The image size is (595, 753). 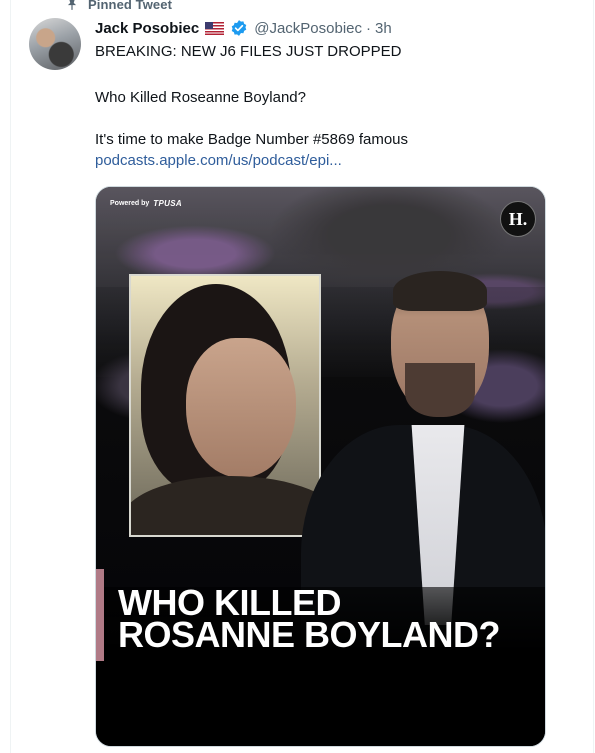 I want to click on accent-bar, so click(x=100, y=615).